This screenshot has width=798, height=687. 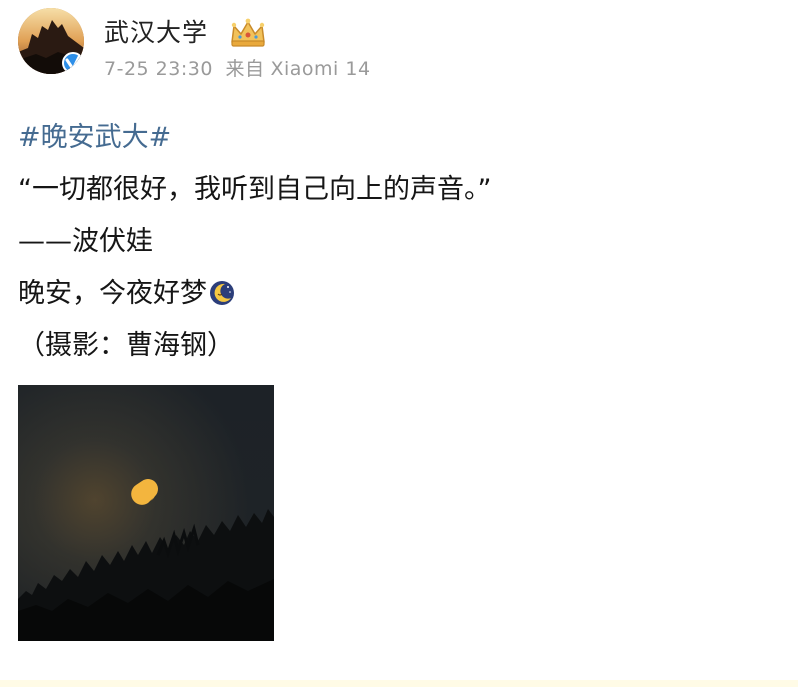 What do you see at coordinates (126, 345) in the screenshot?
I see `photo-credit: （摄影：曹海钢）` at bounding box center [126, 345].